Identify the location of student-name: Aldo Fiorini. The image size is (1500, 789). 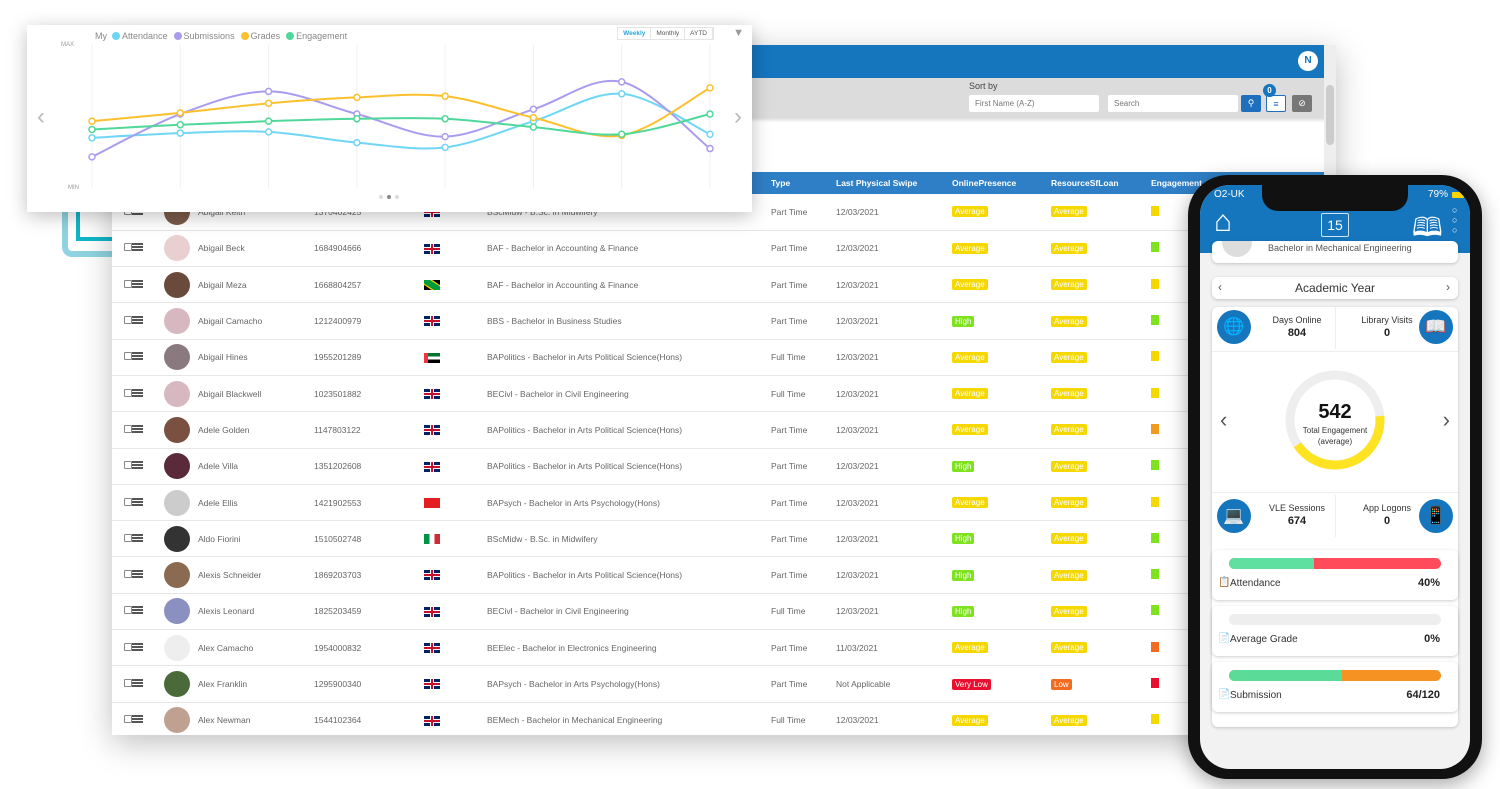
(256, 539).